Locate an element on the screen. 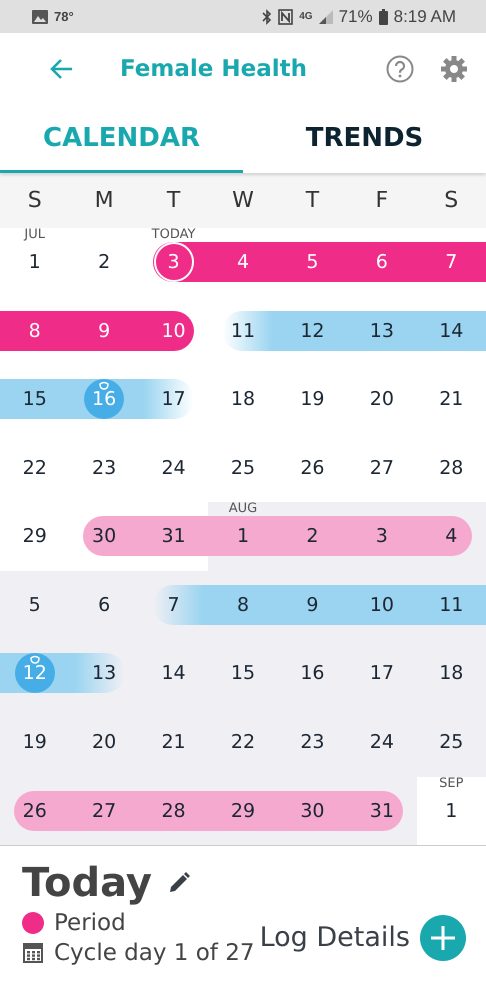 The width and height of the screenshot is (486, 999). weekday-label: W is located at coordinates (243, 200).